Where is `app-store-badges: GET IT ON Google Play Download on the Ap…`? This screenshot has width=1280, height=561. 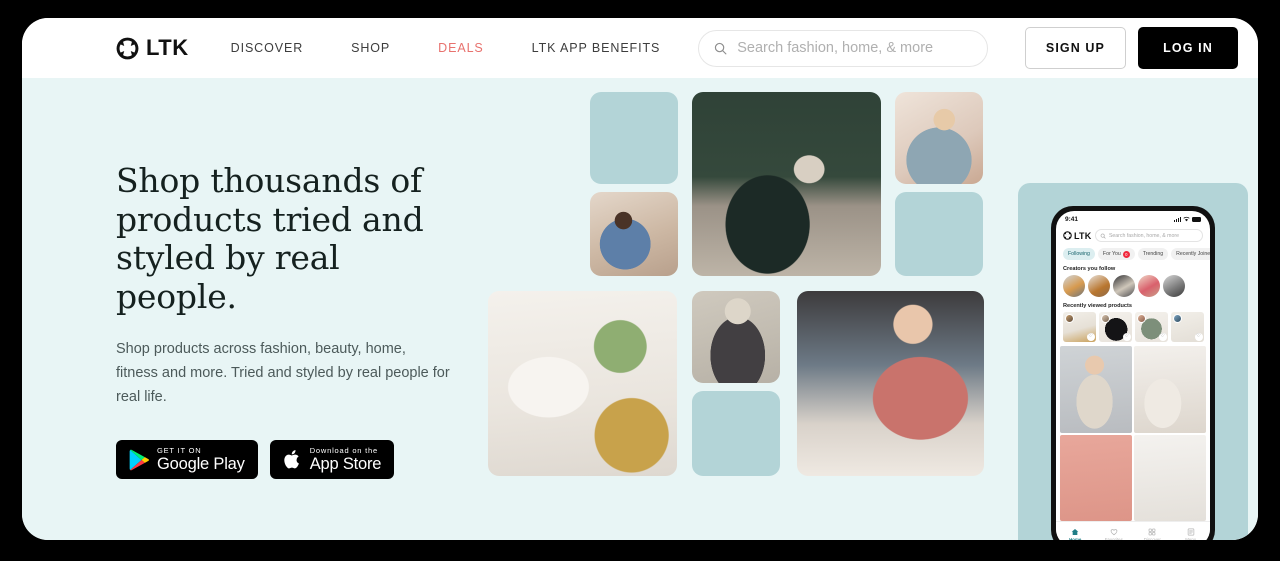 app-store-badges: GET IT ON Google Play Download on the Ap… is located at coordinates (309, 460).